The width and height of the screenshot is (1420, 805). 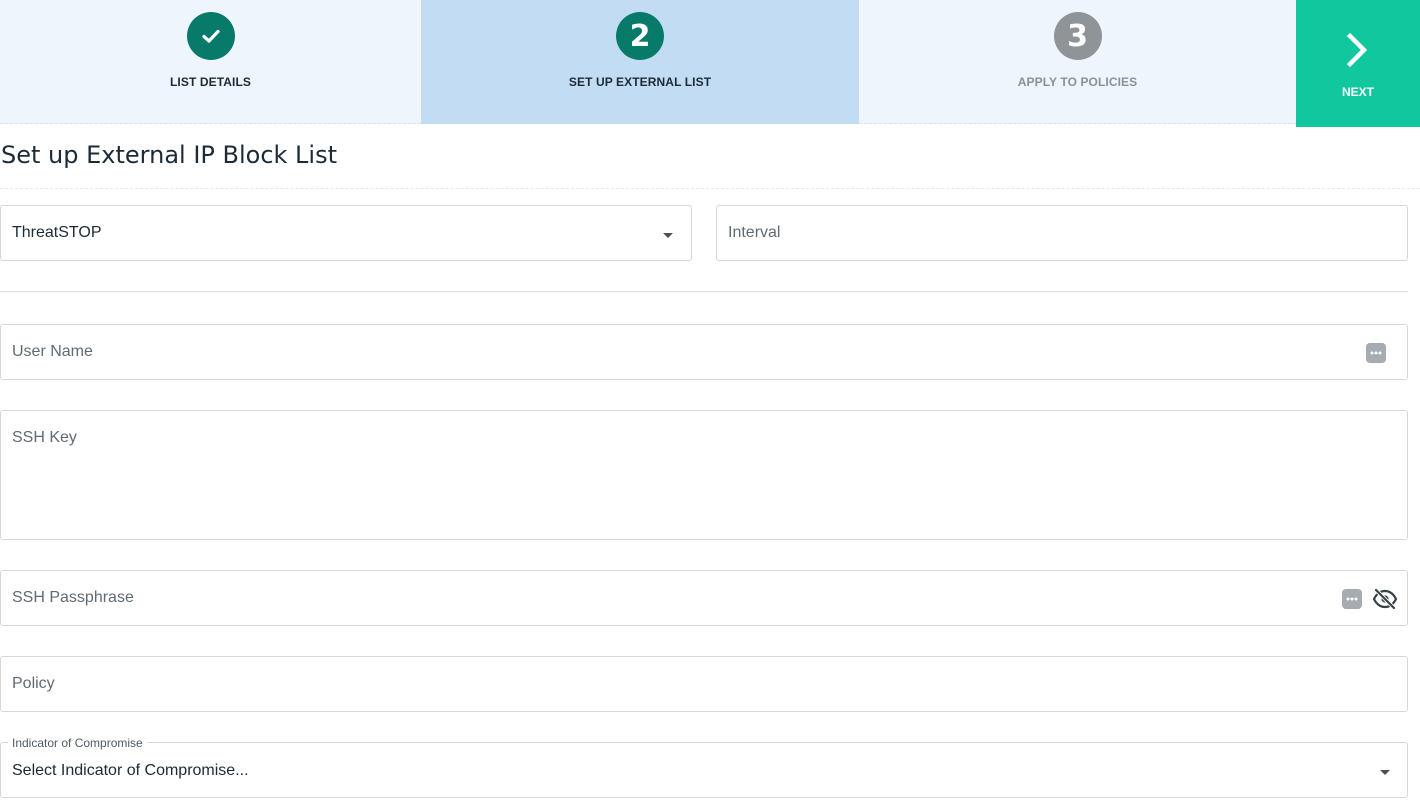 I want to click on interval-placeholder: Interval, so click(x=754, y=232).